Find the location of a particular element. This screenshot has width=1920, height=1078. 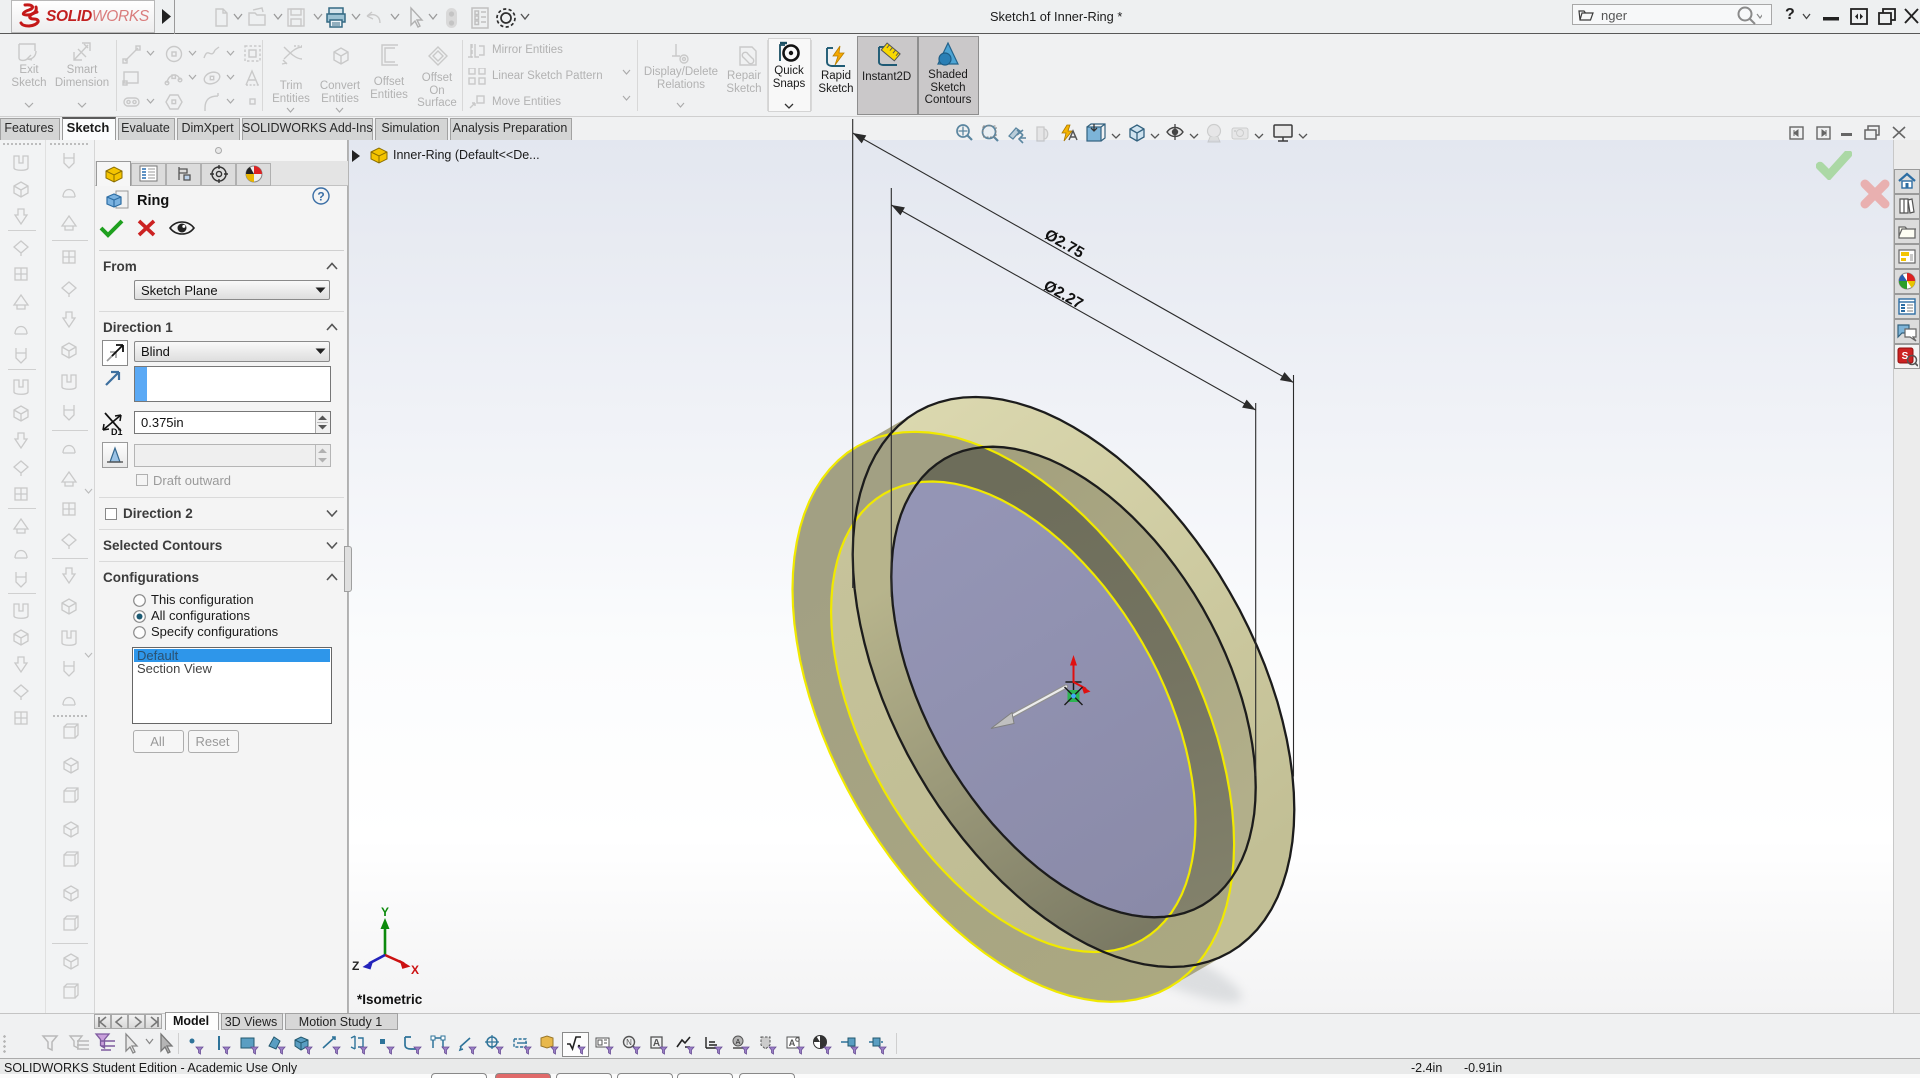

svg-text: Z is located at coordinates (355, 966).